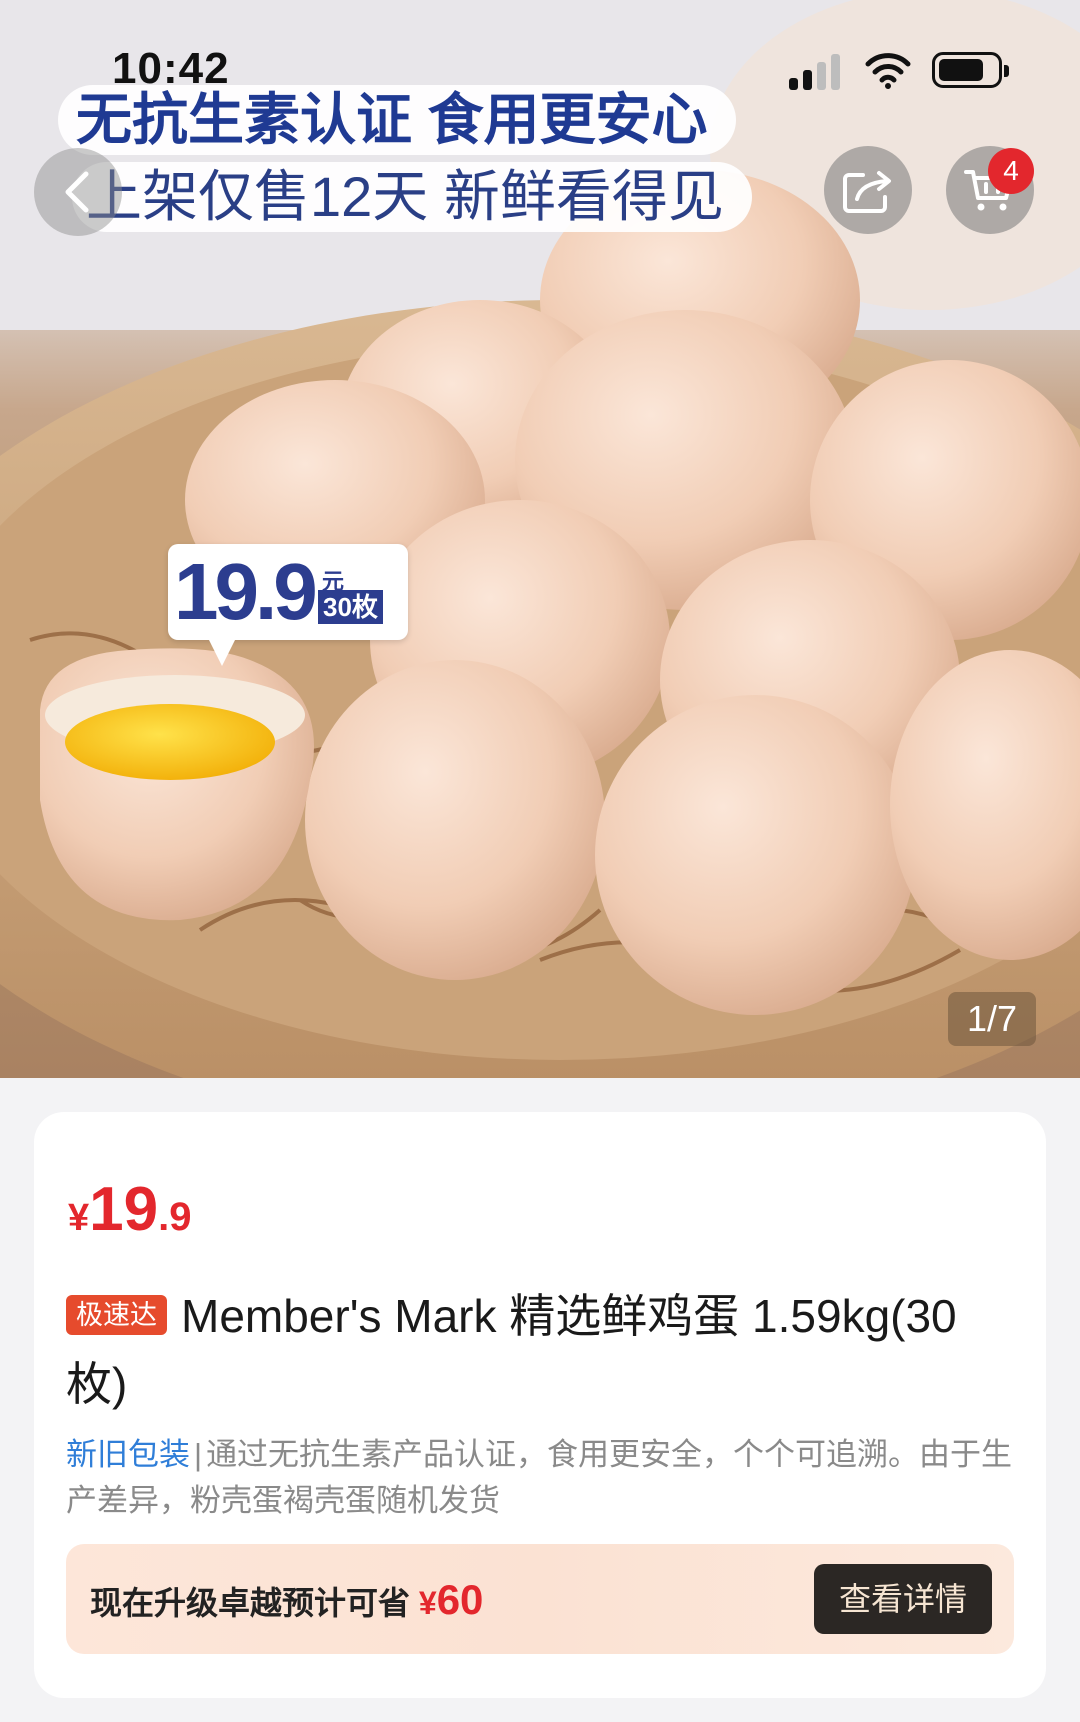  What do you see at coordinates (970, 70) in the screenshot?
I see `battery-icon` at bounding box center [970, 70].